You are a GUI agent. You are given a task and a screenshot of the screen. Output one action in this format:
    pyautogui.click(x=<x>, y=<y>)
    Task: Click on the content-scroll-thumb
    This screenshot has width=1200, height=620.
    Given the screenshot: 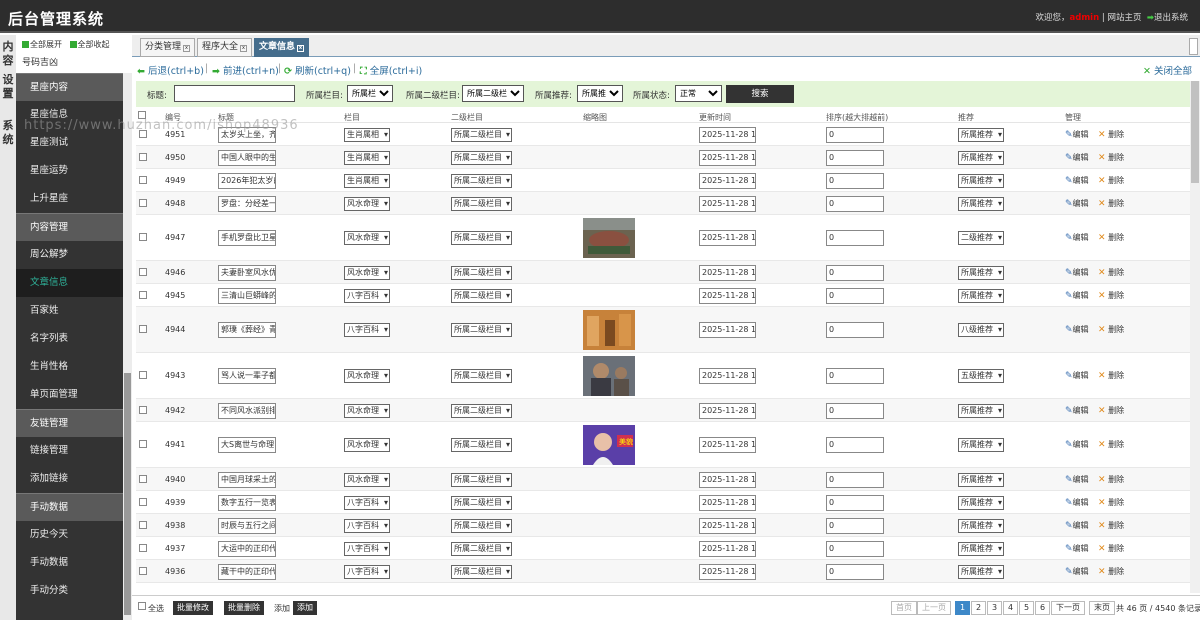 What is the action you would take?
    pyautogui.click(x=1195, y=132)
    